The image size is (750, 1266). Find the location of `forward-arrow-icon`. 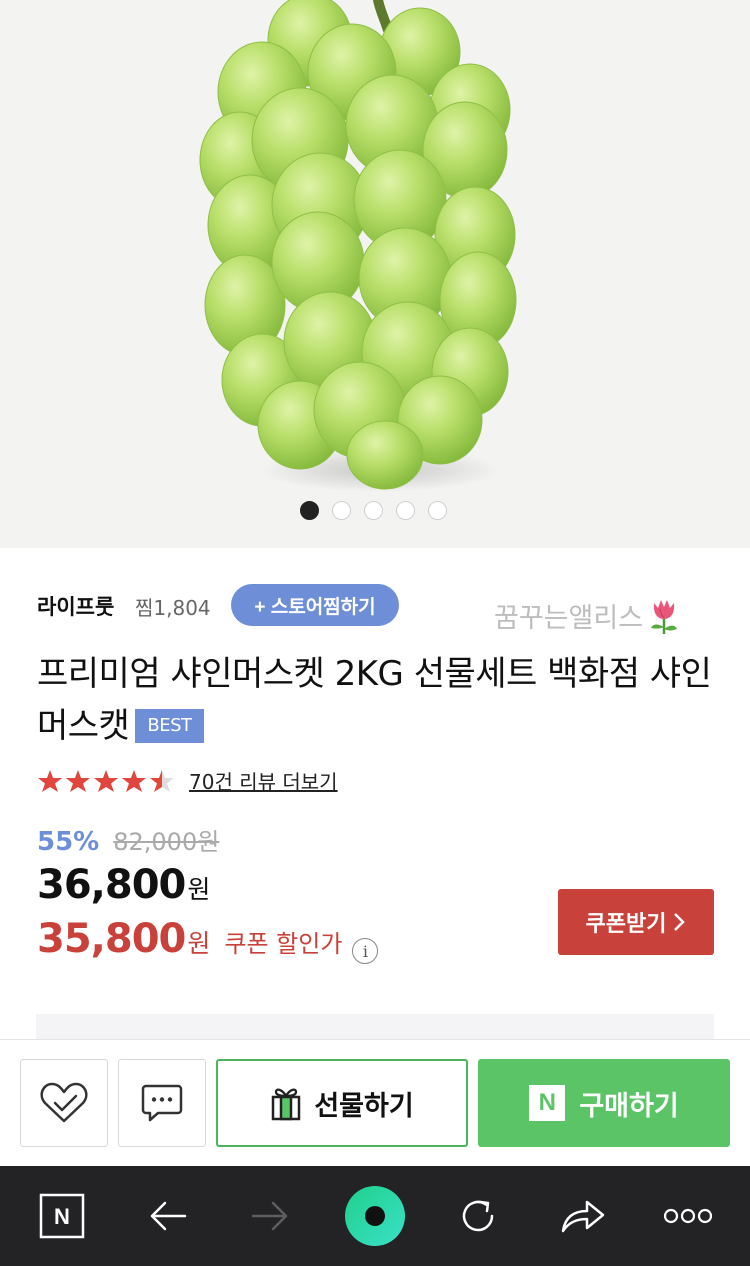

forward-arrow-icon is located at coordinates (269, 1216).